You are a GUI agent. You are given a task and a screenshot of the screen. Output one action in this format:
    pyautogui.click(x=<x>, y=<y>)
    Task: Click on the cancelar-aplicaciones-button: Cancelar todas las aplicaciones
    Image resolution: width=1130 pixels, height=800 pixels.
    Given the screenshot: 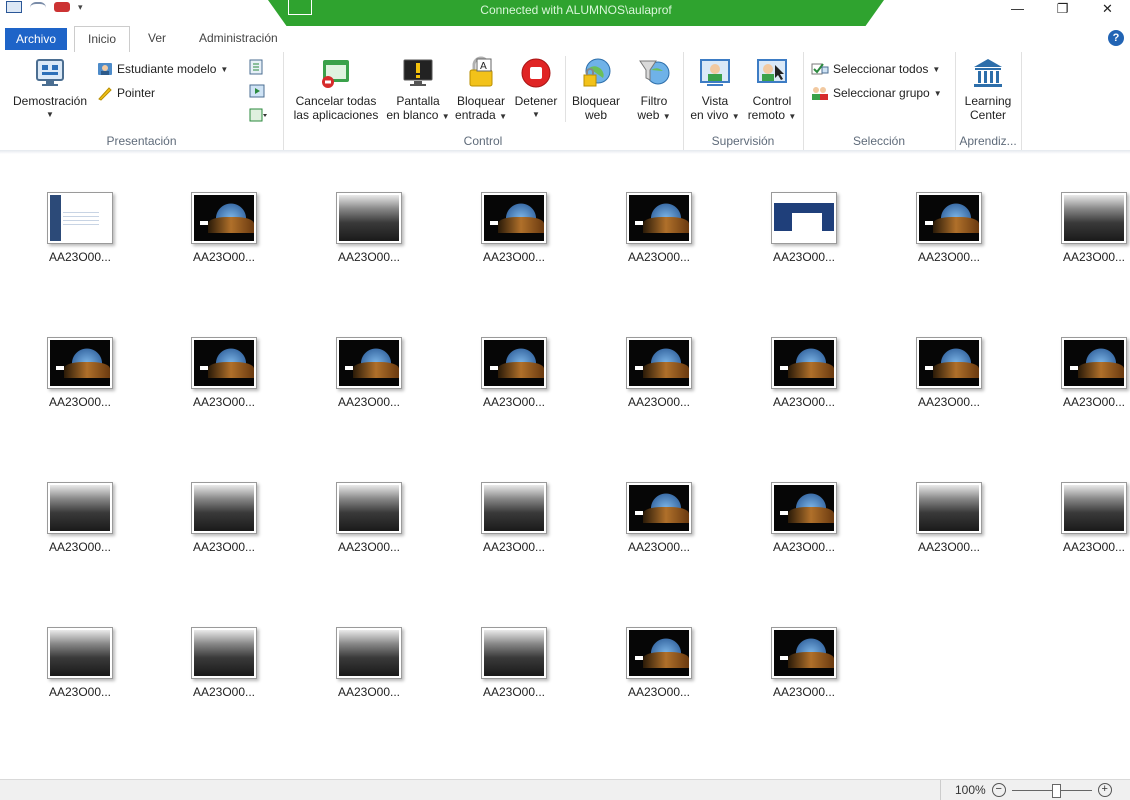 What is the action you would take?
    pyautogui.click(x=336, y=89)
    